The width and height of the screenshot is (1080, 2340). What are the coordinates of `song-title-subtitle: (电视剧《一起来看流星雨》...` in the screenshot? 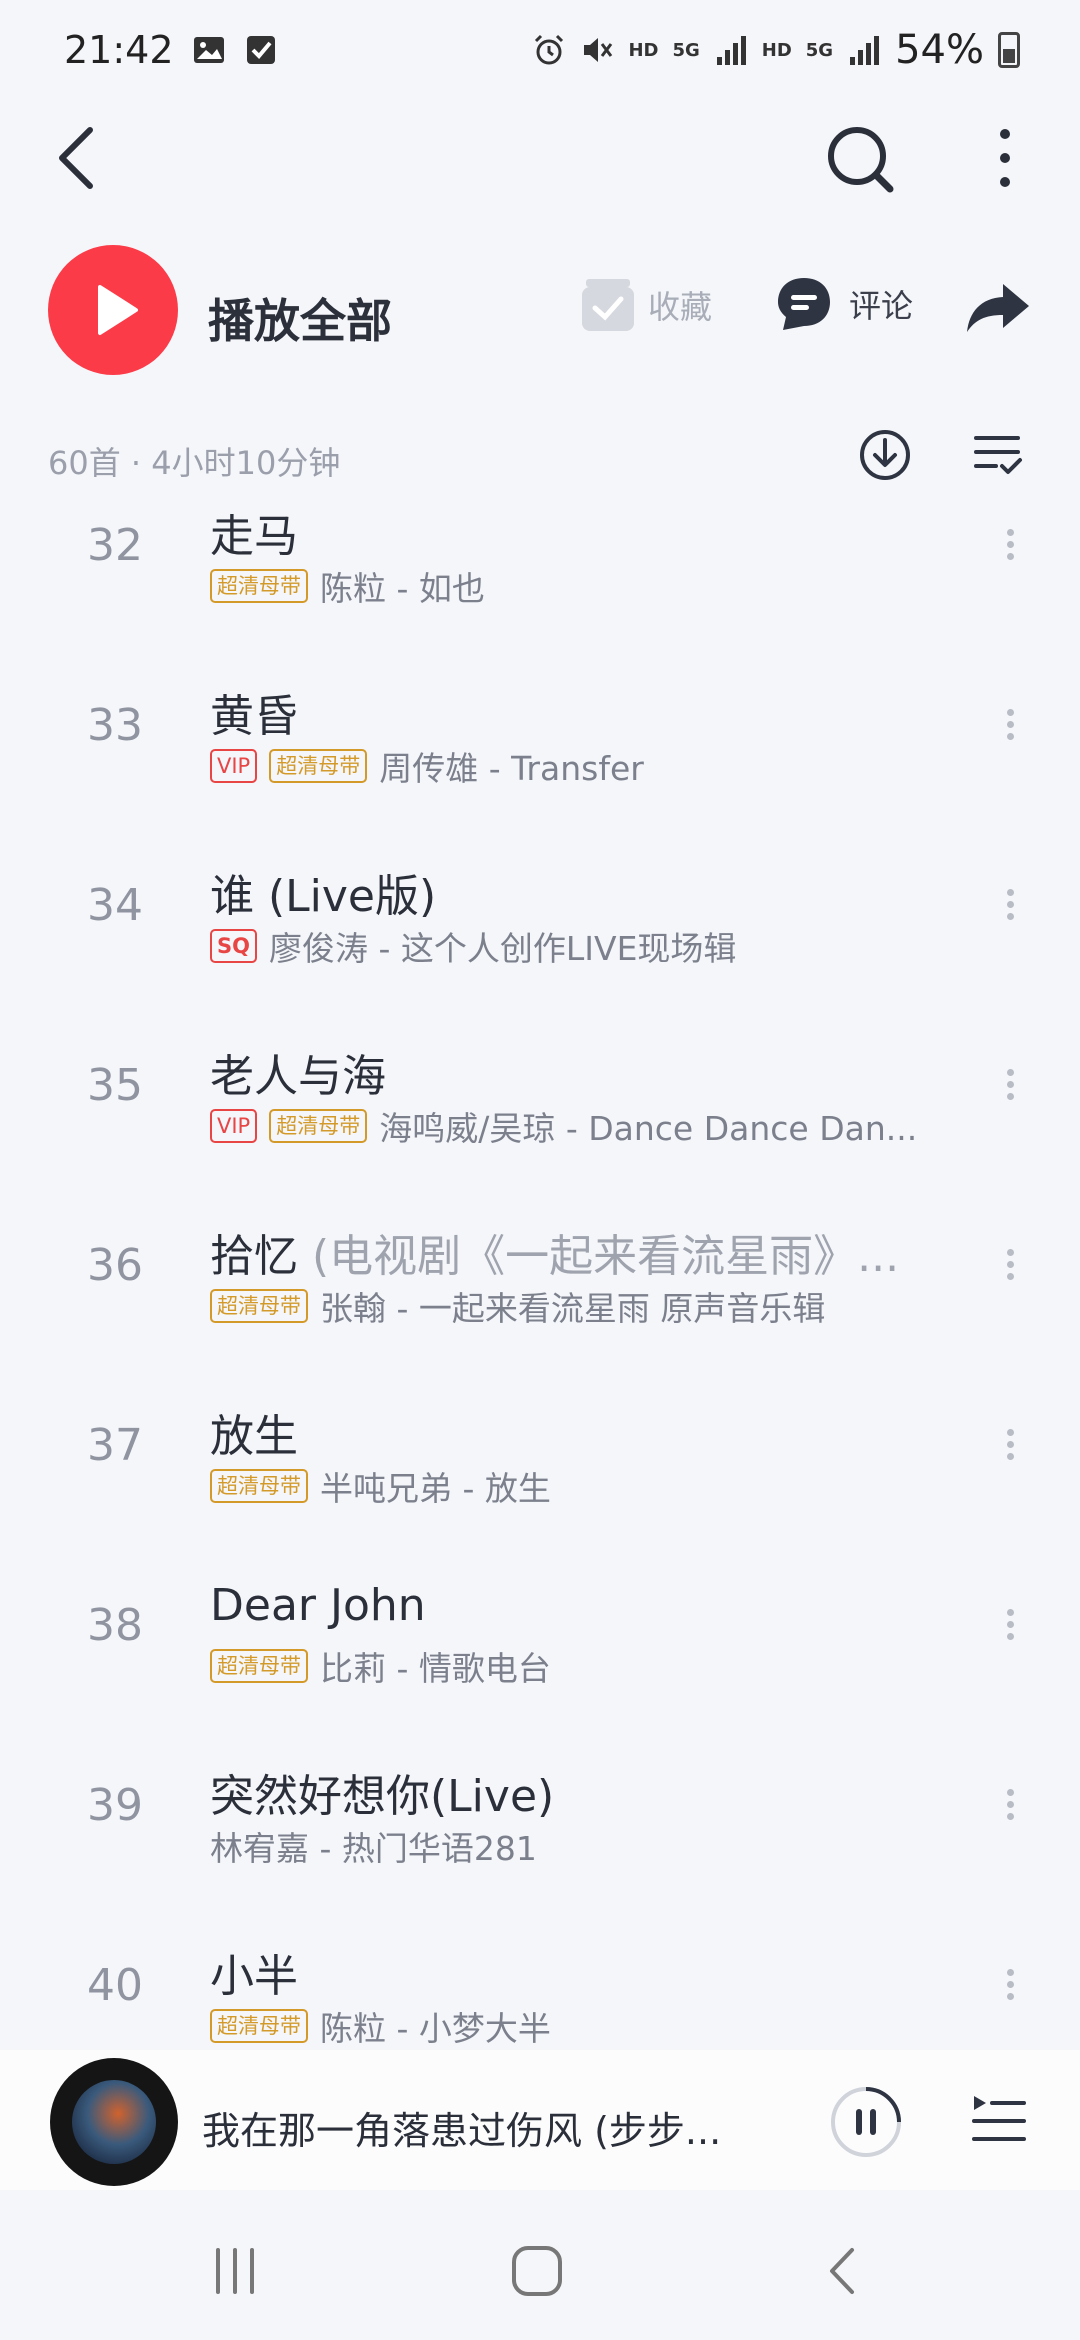 It's located at (599, 1256).